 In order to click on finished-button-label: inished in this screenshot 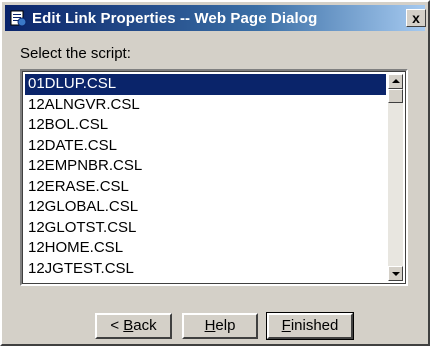, I will do `click(314, 325)`.